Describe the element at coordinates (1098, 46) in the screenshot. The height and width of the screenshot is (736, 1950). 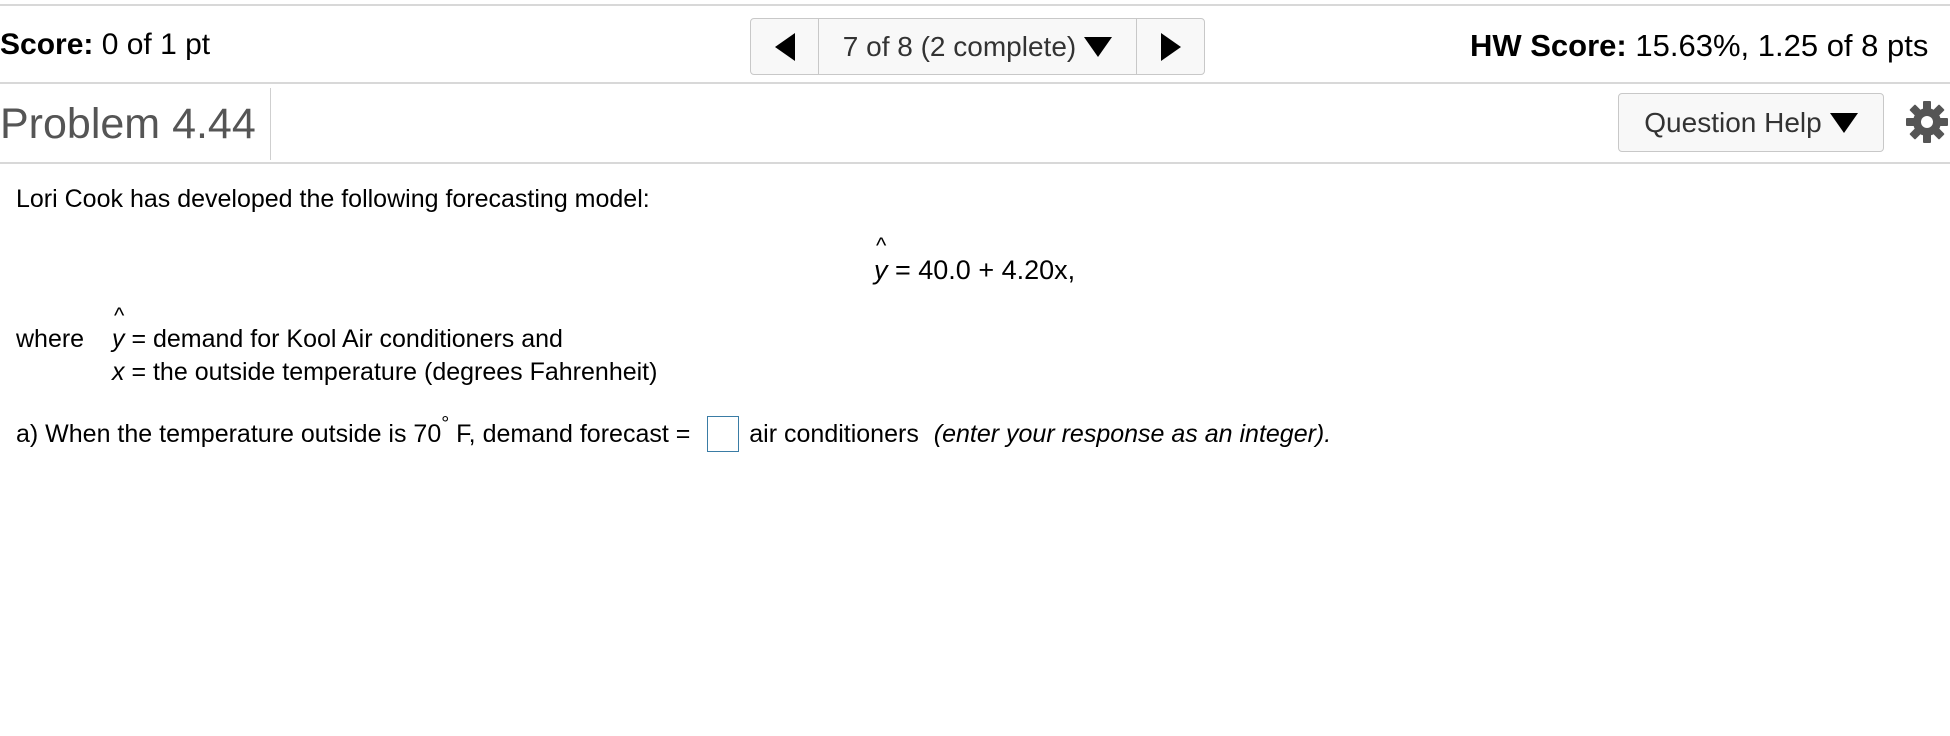
I see `triangle-down-icon` at that location.